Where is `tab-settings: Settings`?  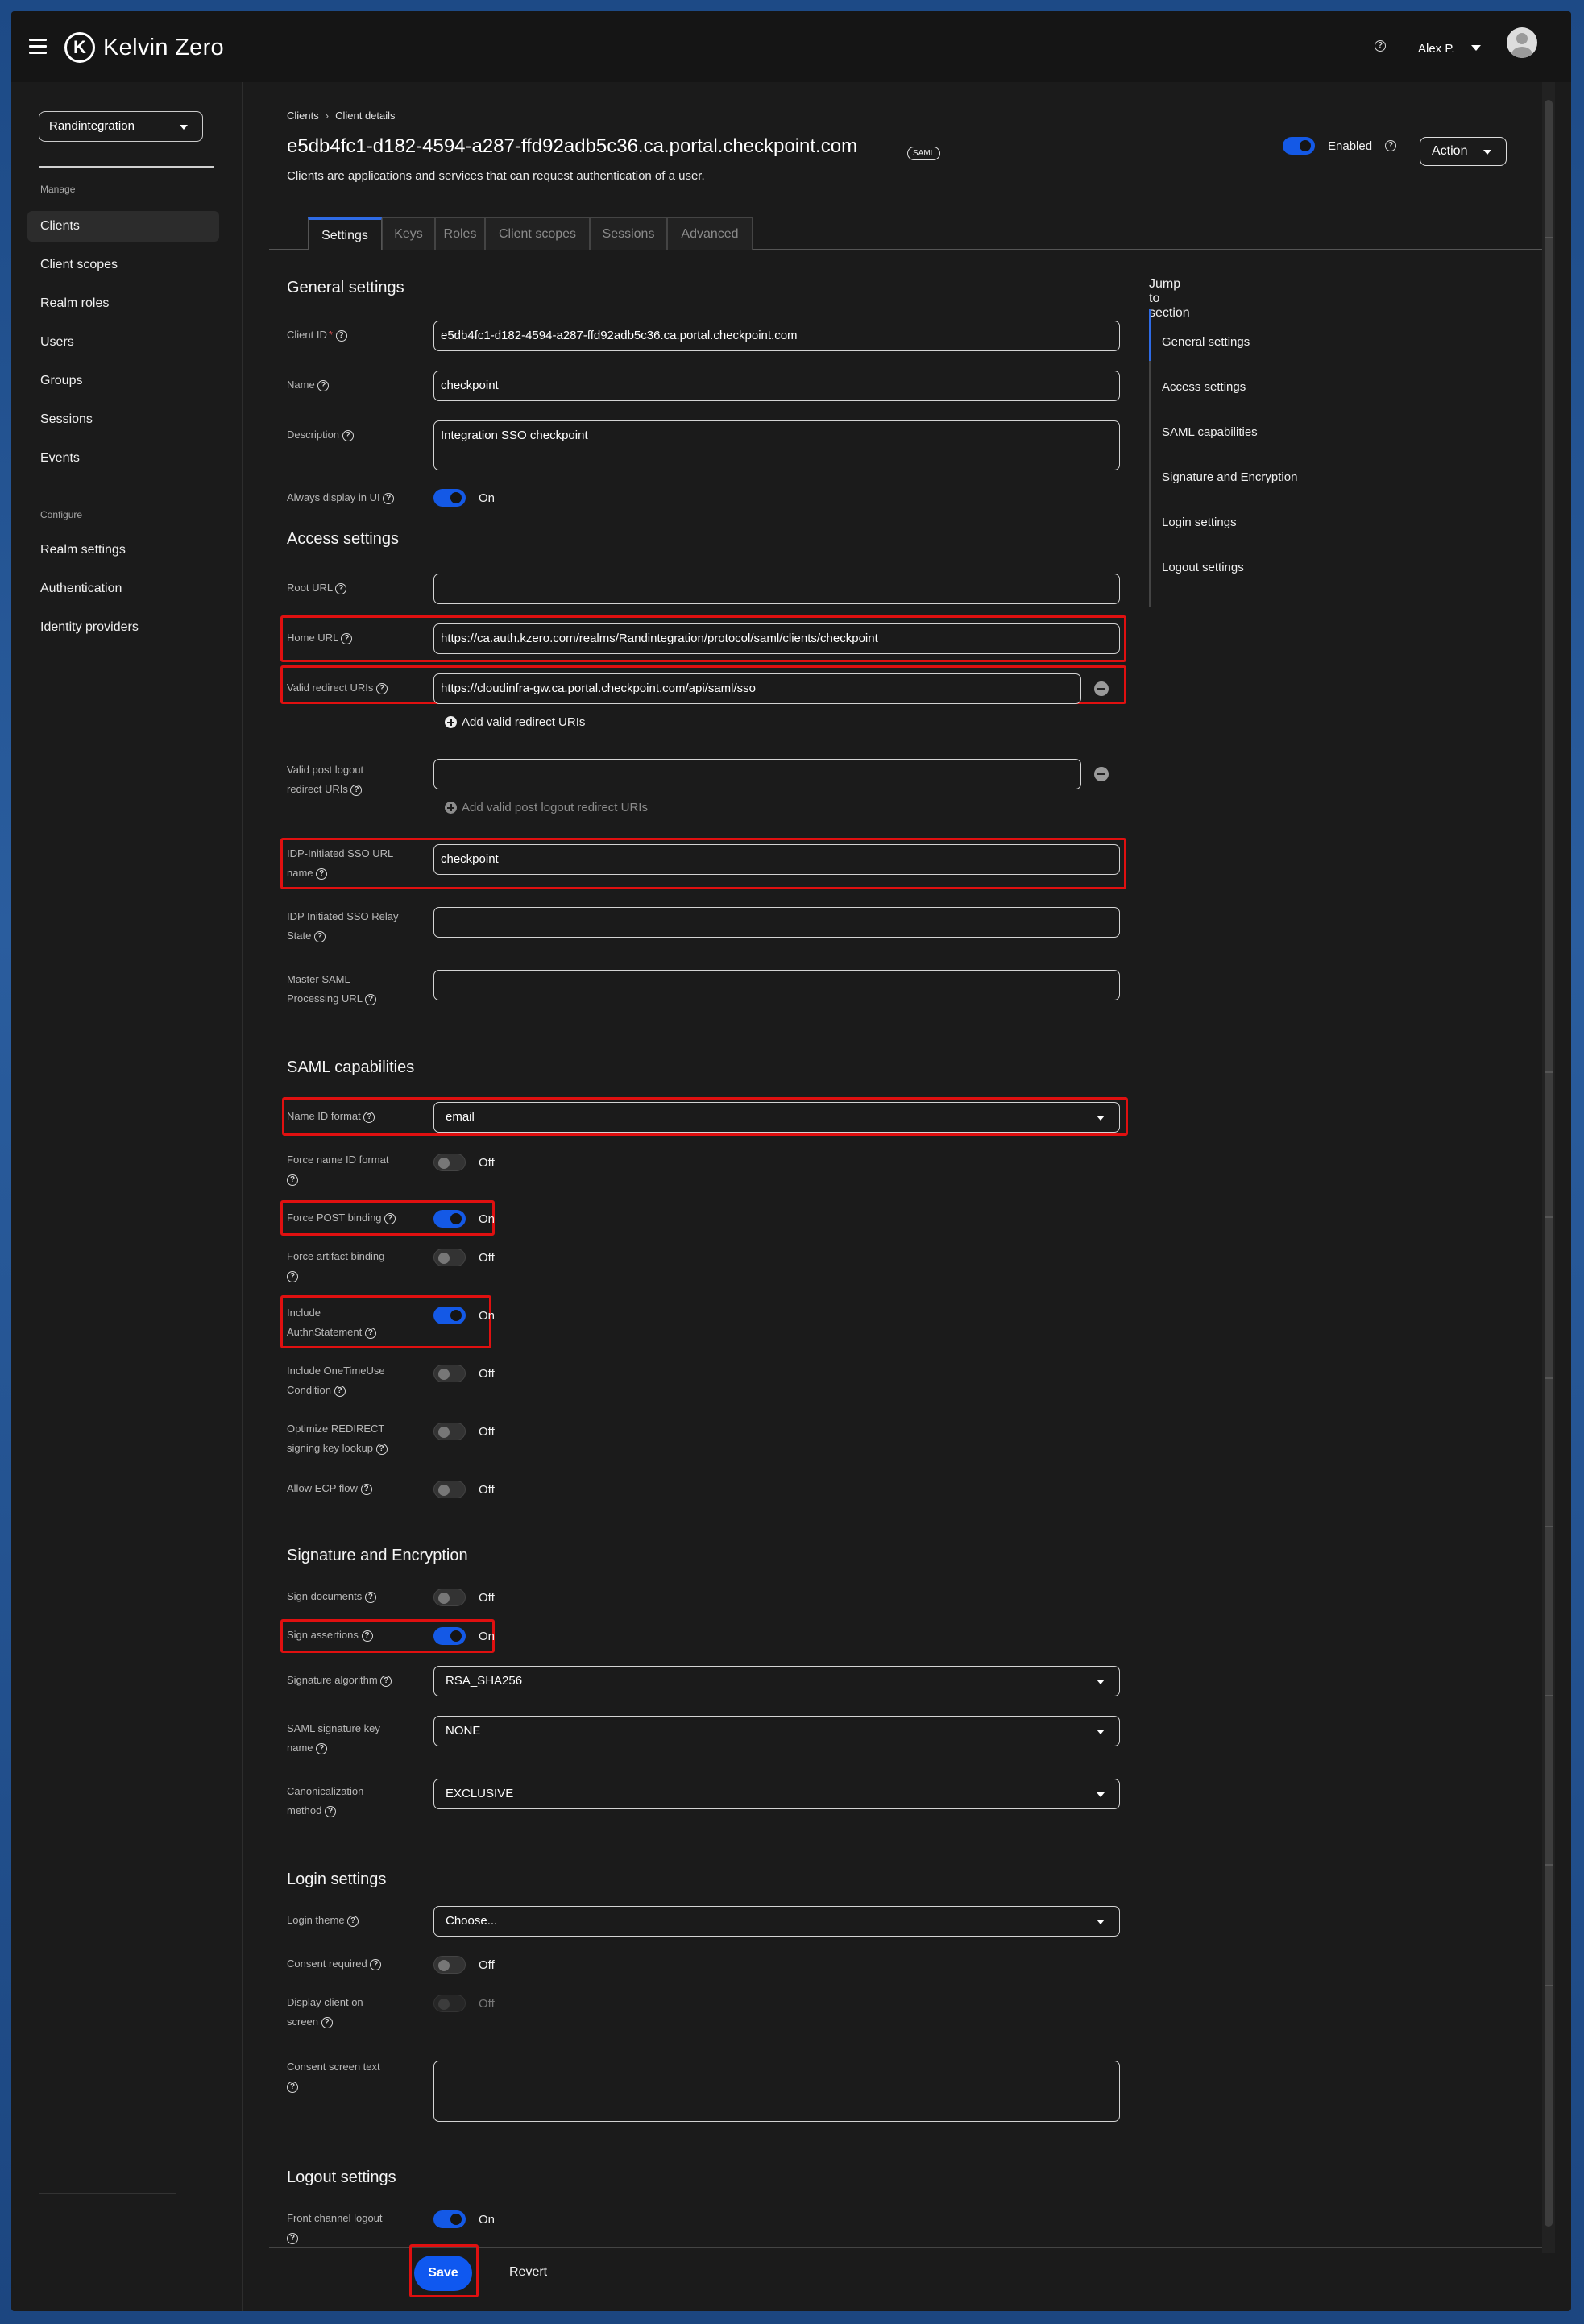
tab-settings: Settings is located at coordinates (345, 234).